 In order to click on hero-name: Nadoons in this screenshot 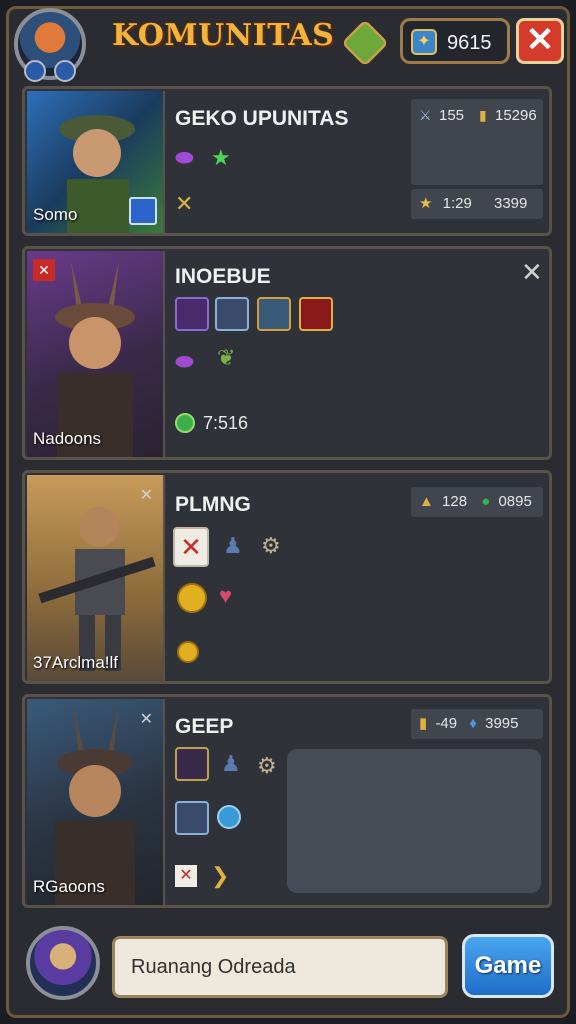, I will do `click(67, 438)`.